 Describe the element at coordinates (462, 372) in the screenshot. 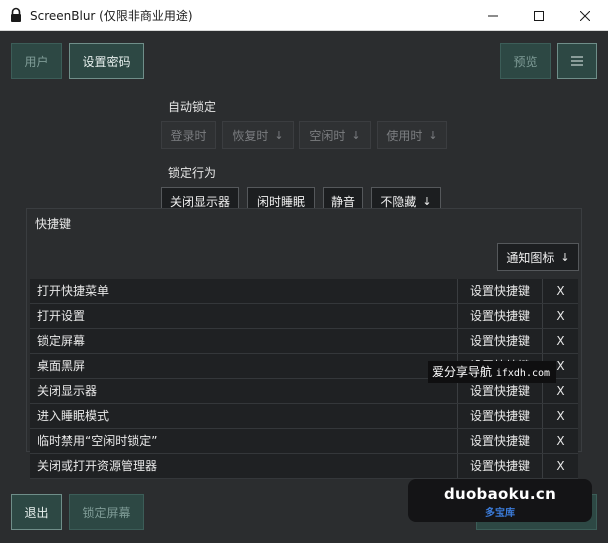

I see `watermark-site-cn: 爱分享导航` at that location.